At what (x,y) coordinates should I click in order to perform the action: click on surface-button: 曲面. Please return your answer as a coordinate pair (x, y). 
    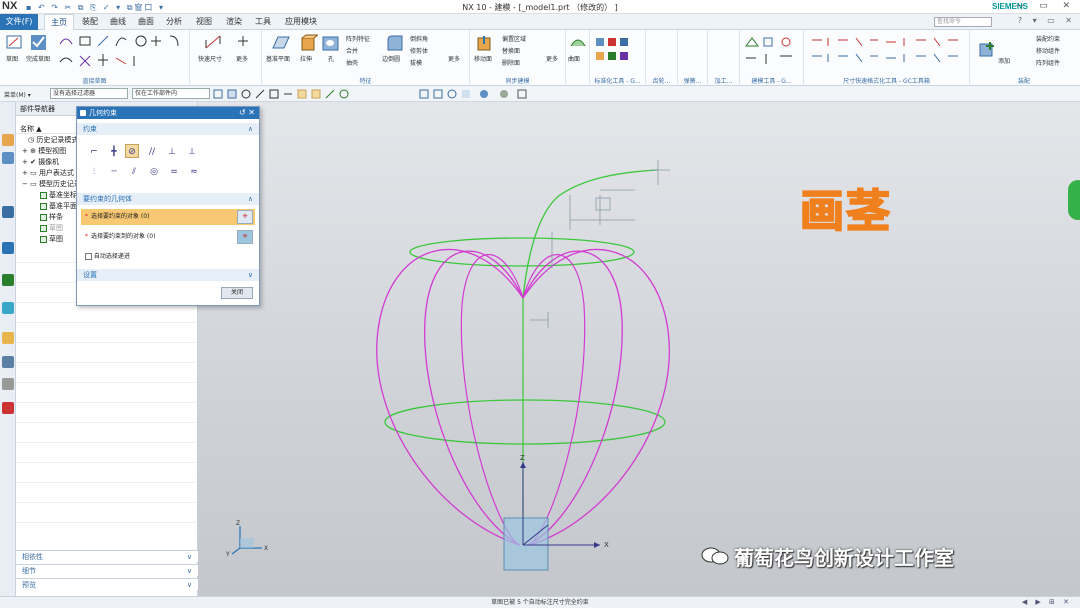
    Looking at the image, I should click on (574, 58).